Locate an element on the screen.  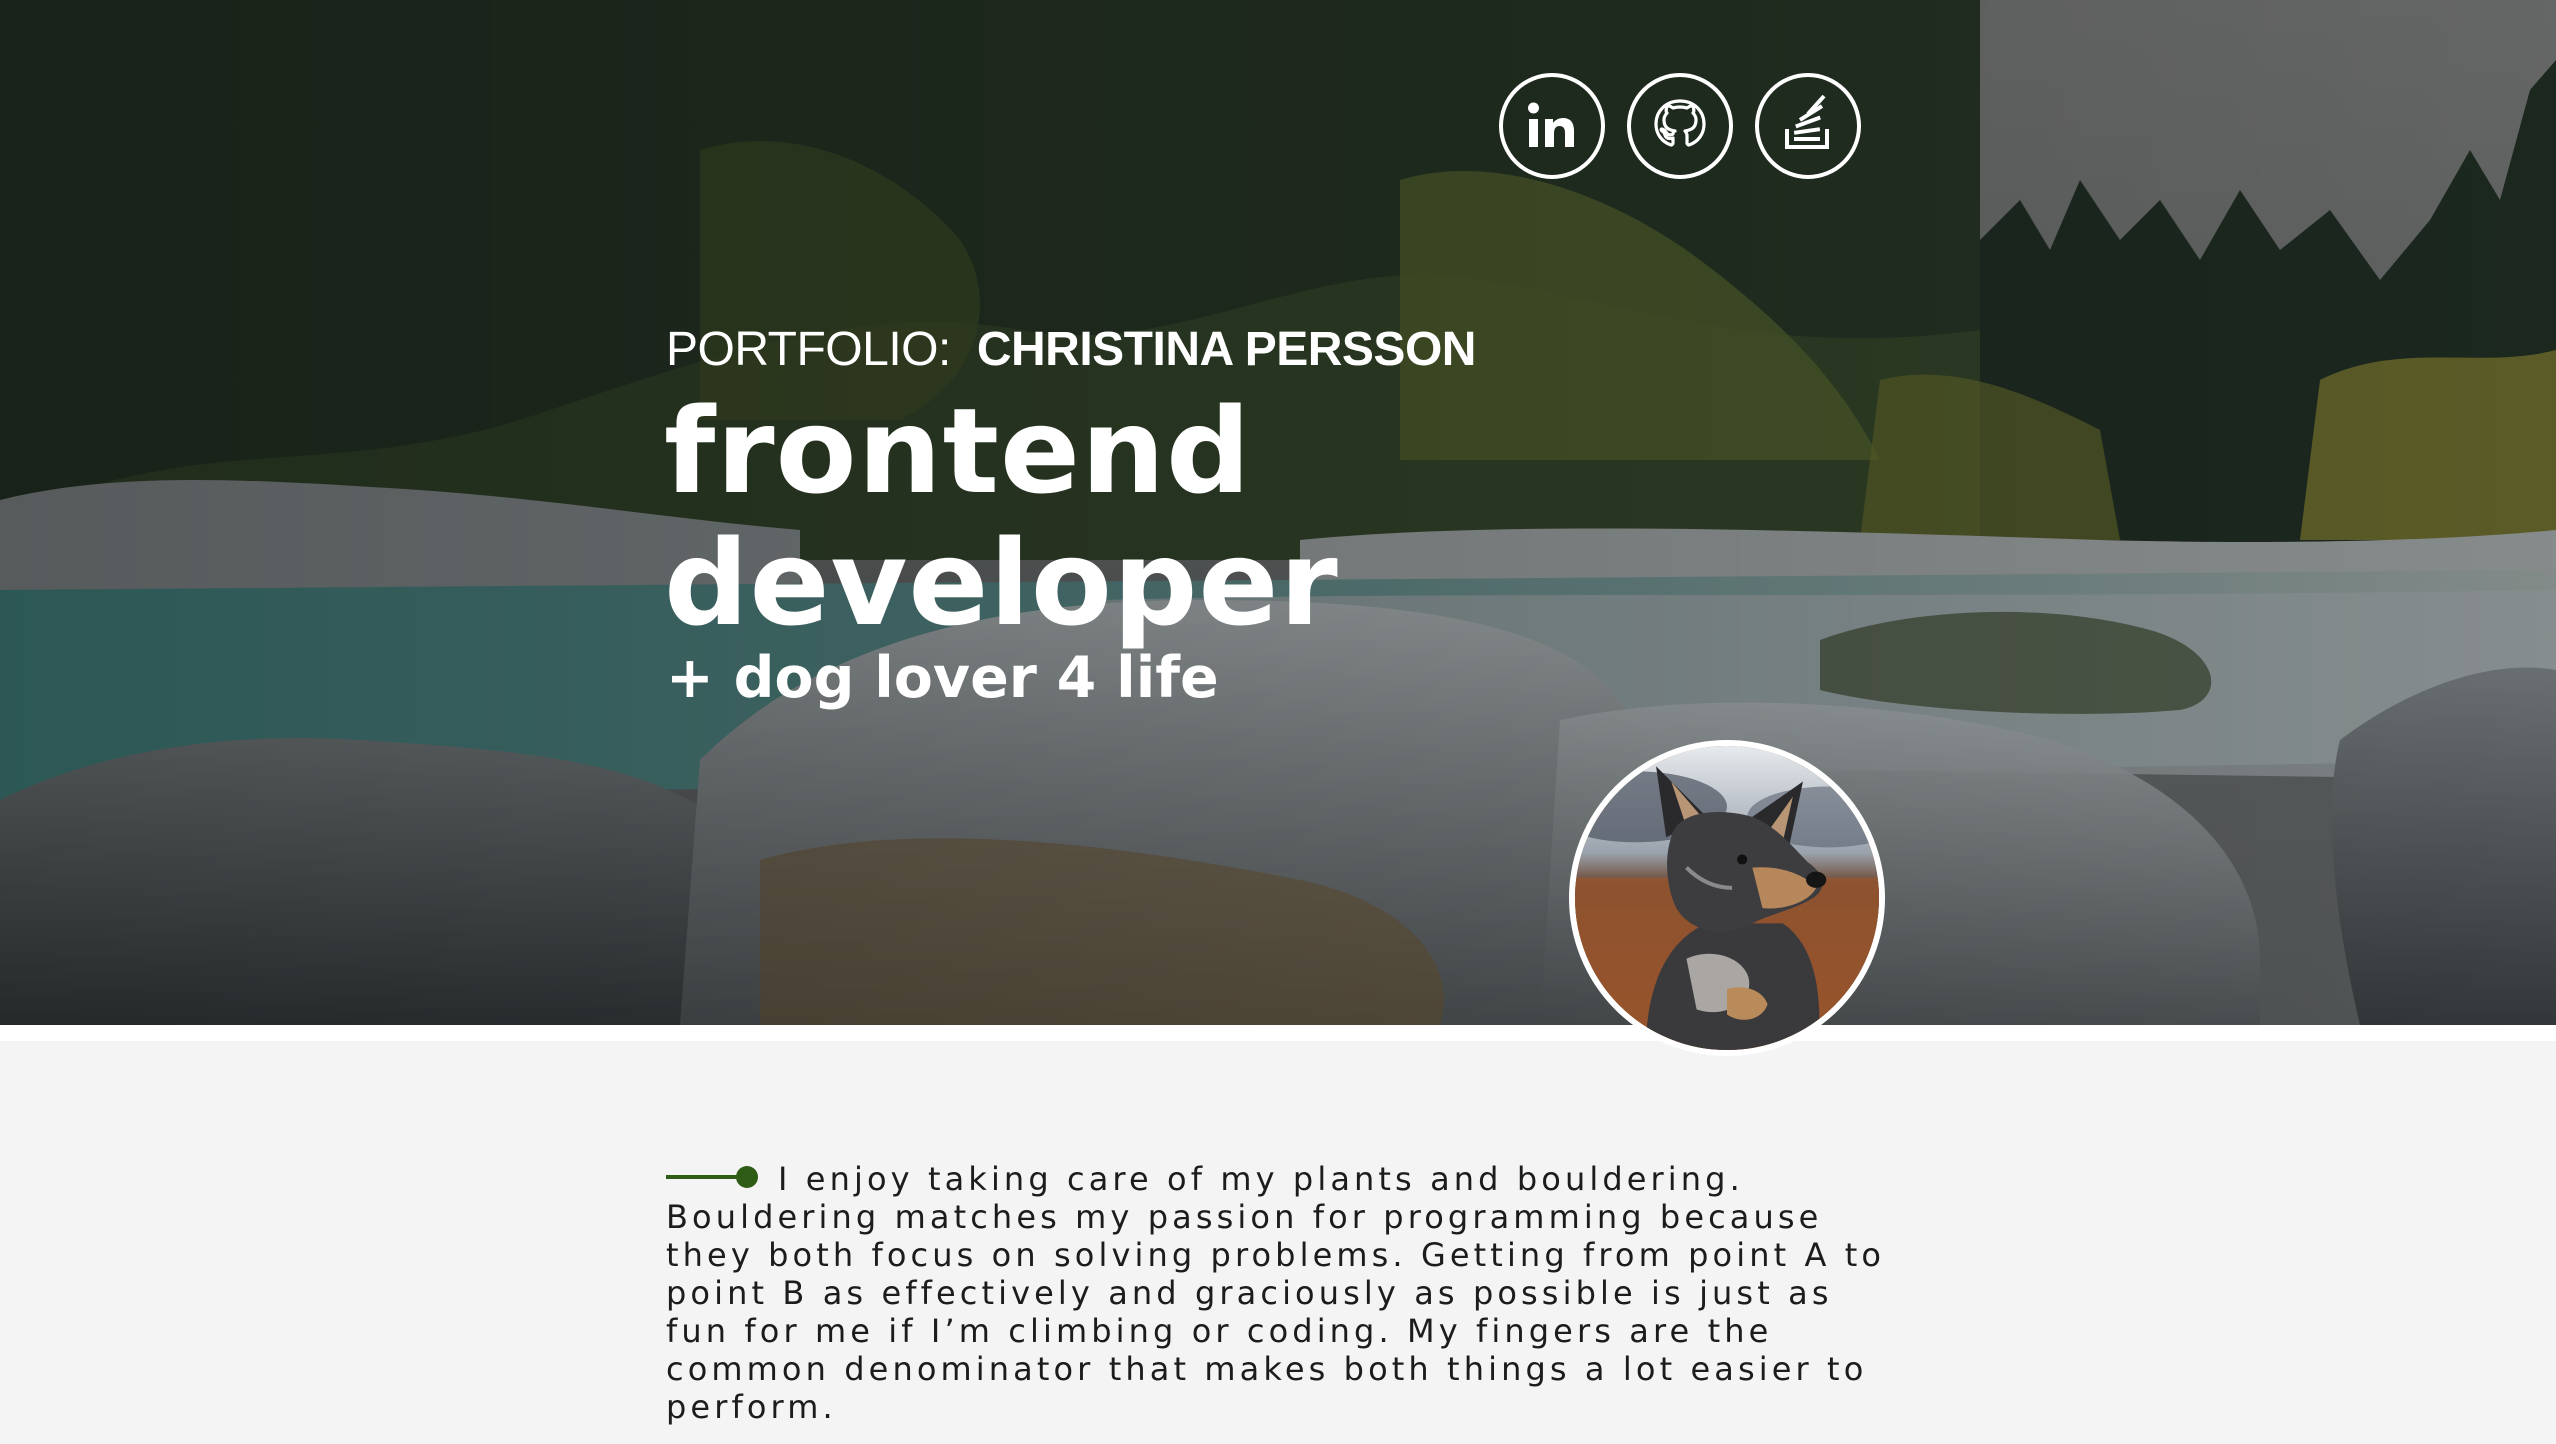
stackoverflow-icon is located at coordinates (1807, 121).